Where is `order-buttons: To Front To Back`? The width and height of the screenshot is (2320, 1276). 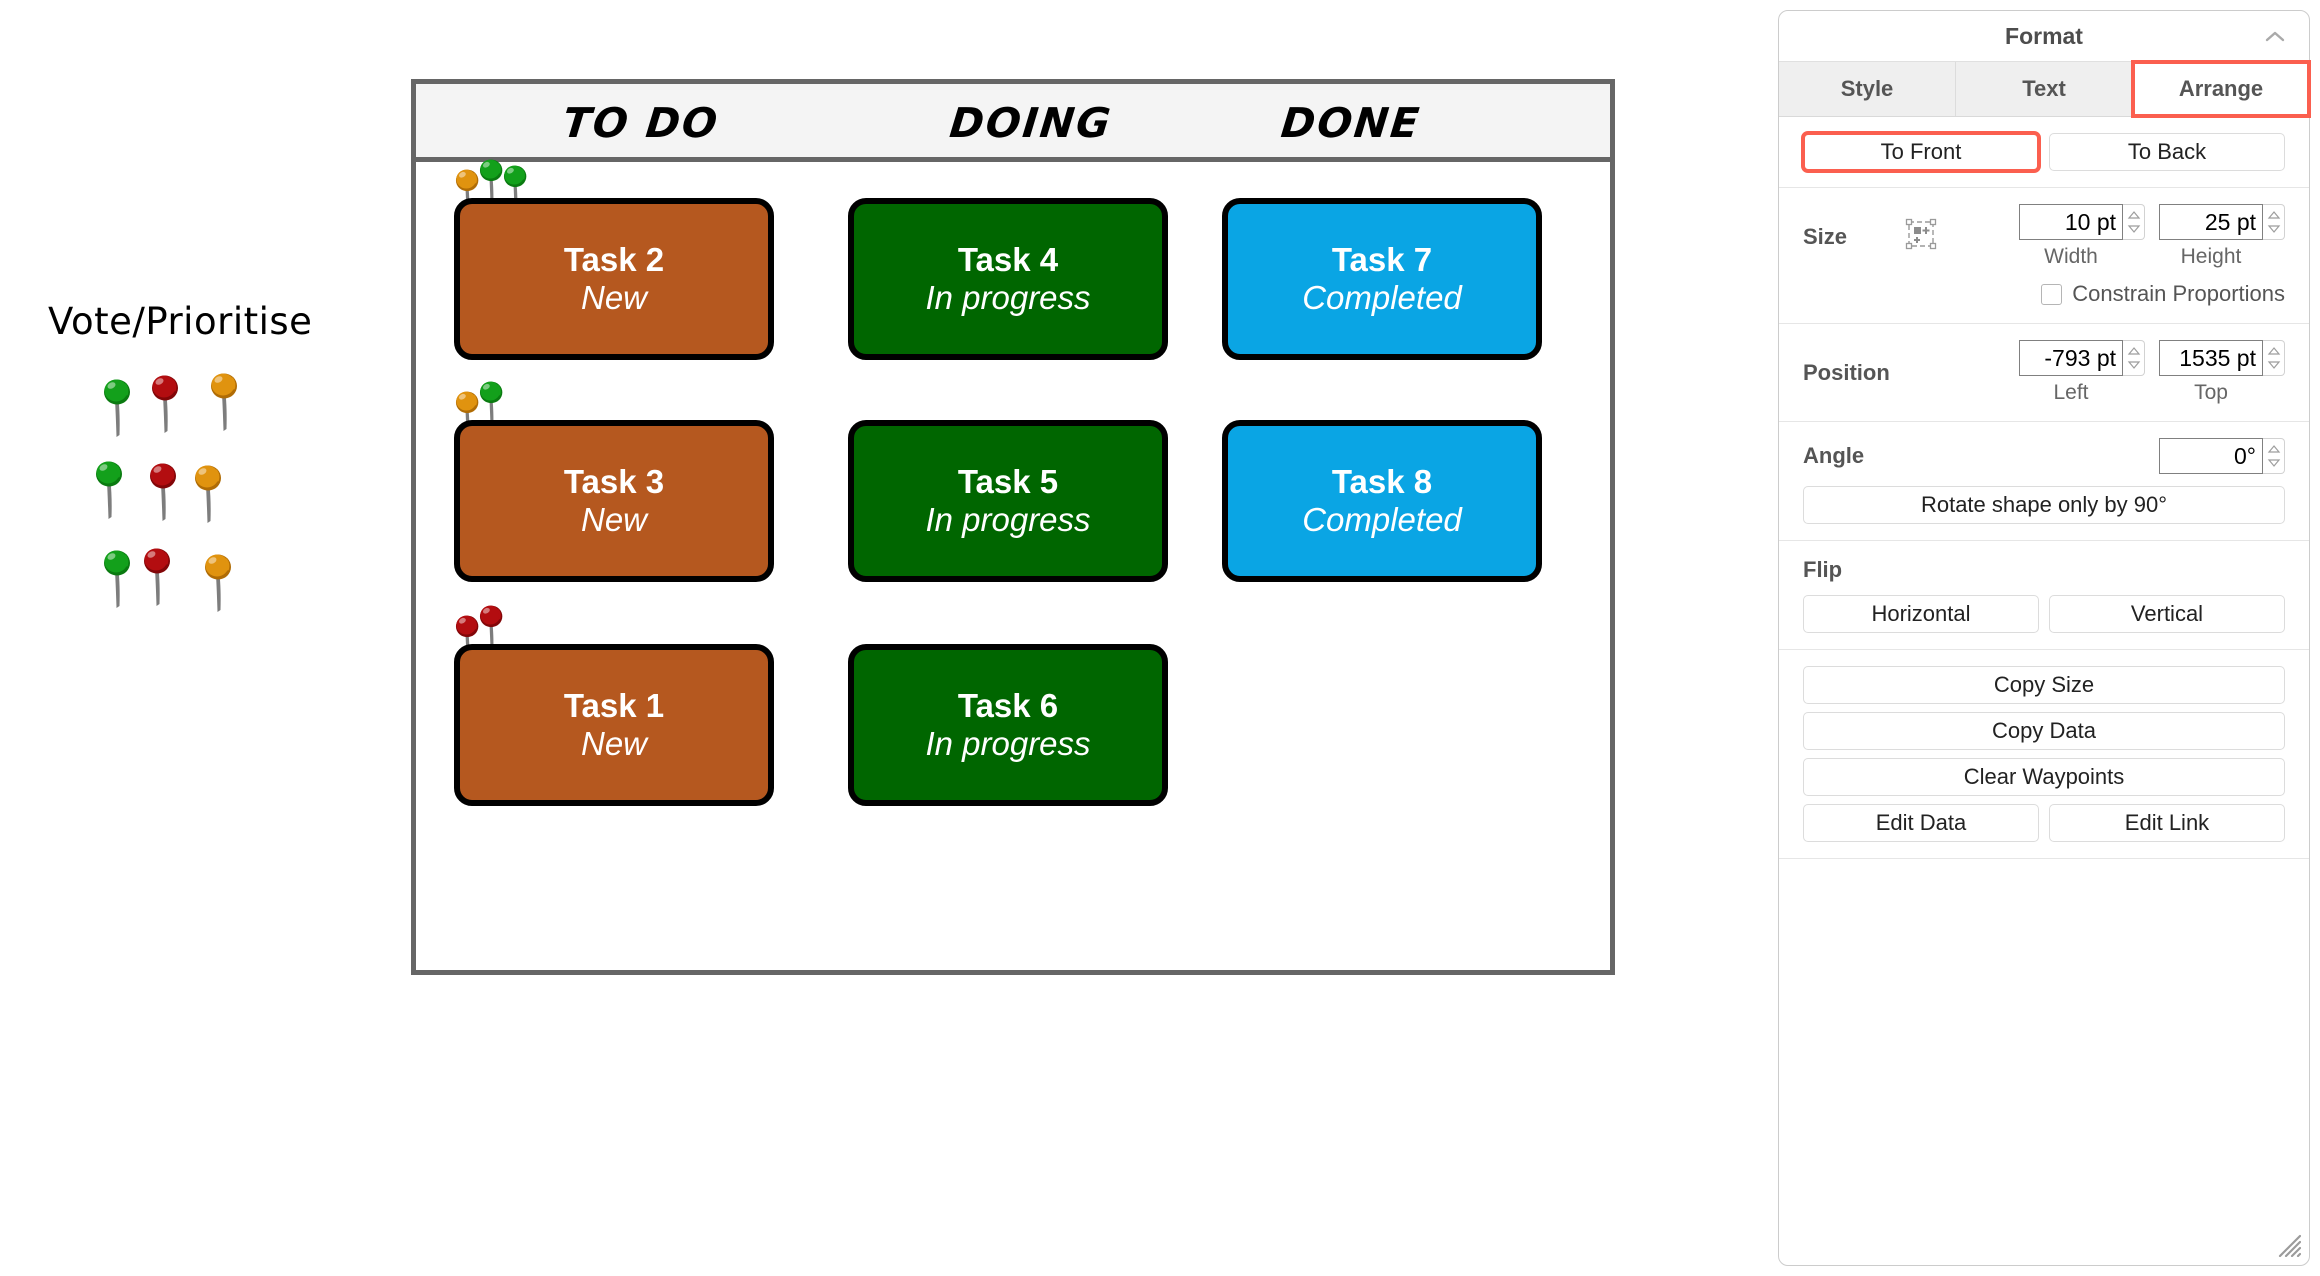
order-buttons: To Front To Back is located at coordinates (2043, 152).